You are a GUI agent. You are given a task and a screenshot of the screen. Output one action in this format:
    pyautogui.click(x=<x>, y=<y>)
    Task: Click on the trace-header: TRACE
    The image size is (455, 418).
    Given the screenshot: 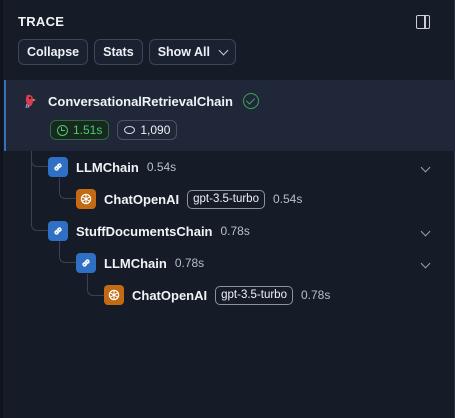 What is the action you would take?
    pyautogui.click(x=227, y=24)
    